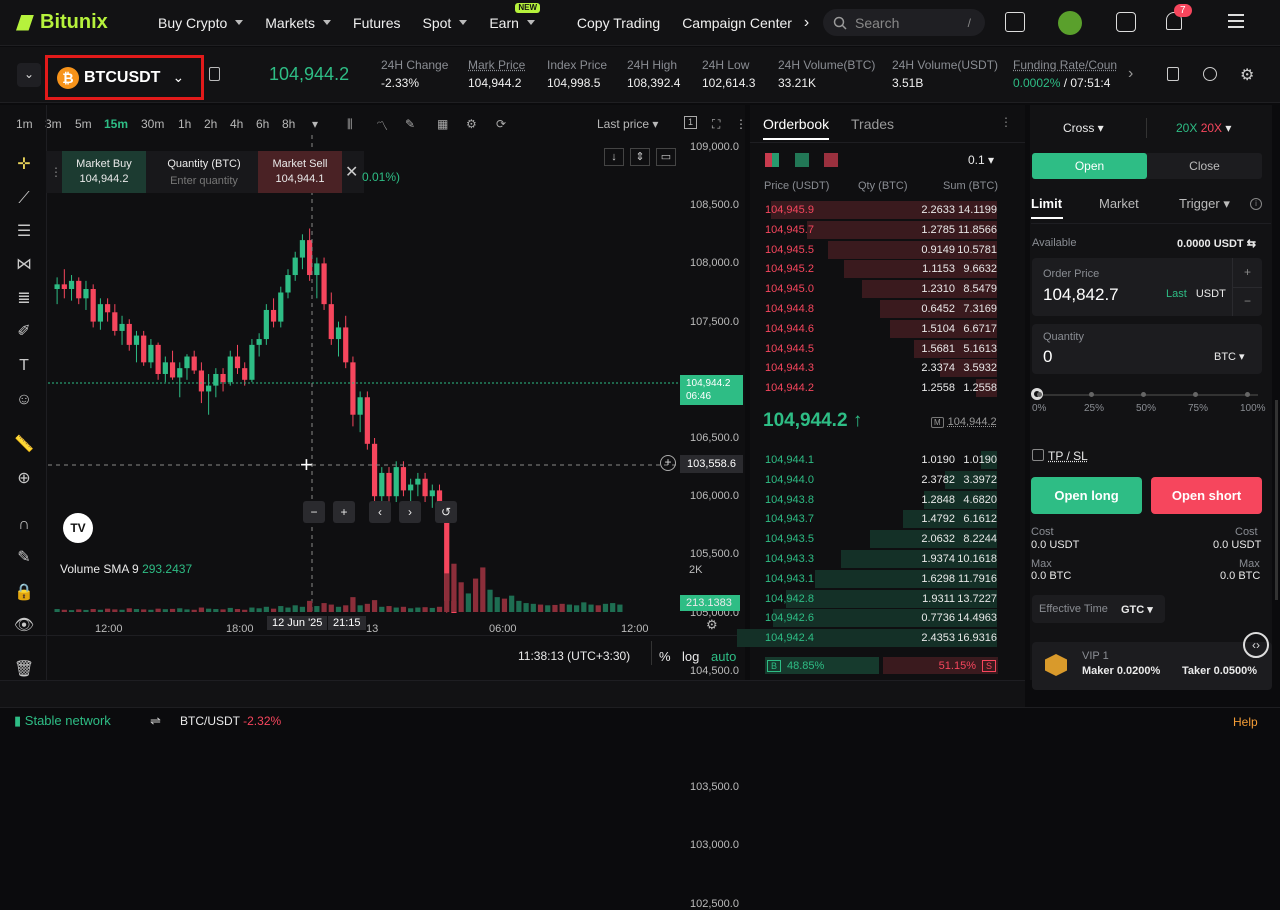 This screenshot has height=910, width=1280. What do you see at coordinates (665, 656) in the screenshot?
I see `percent-toggle: %` at bounding box center [665, 656].